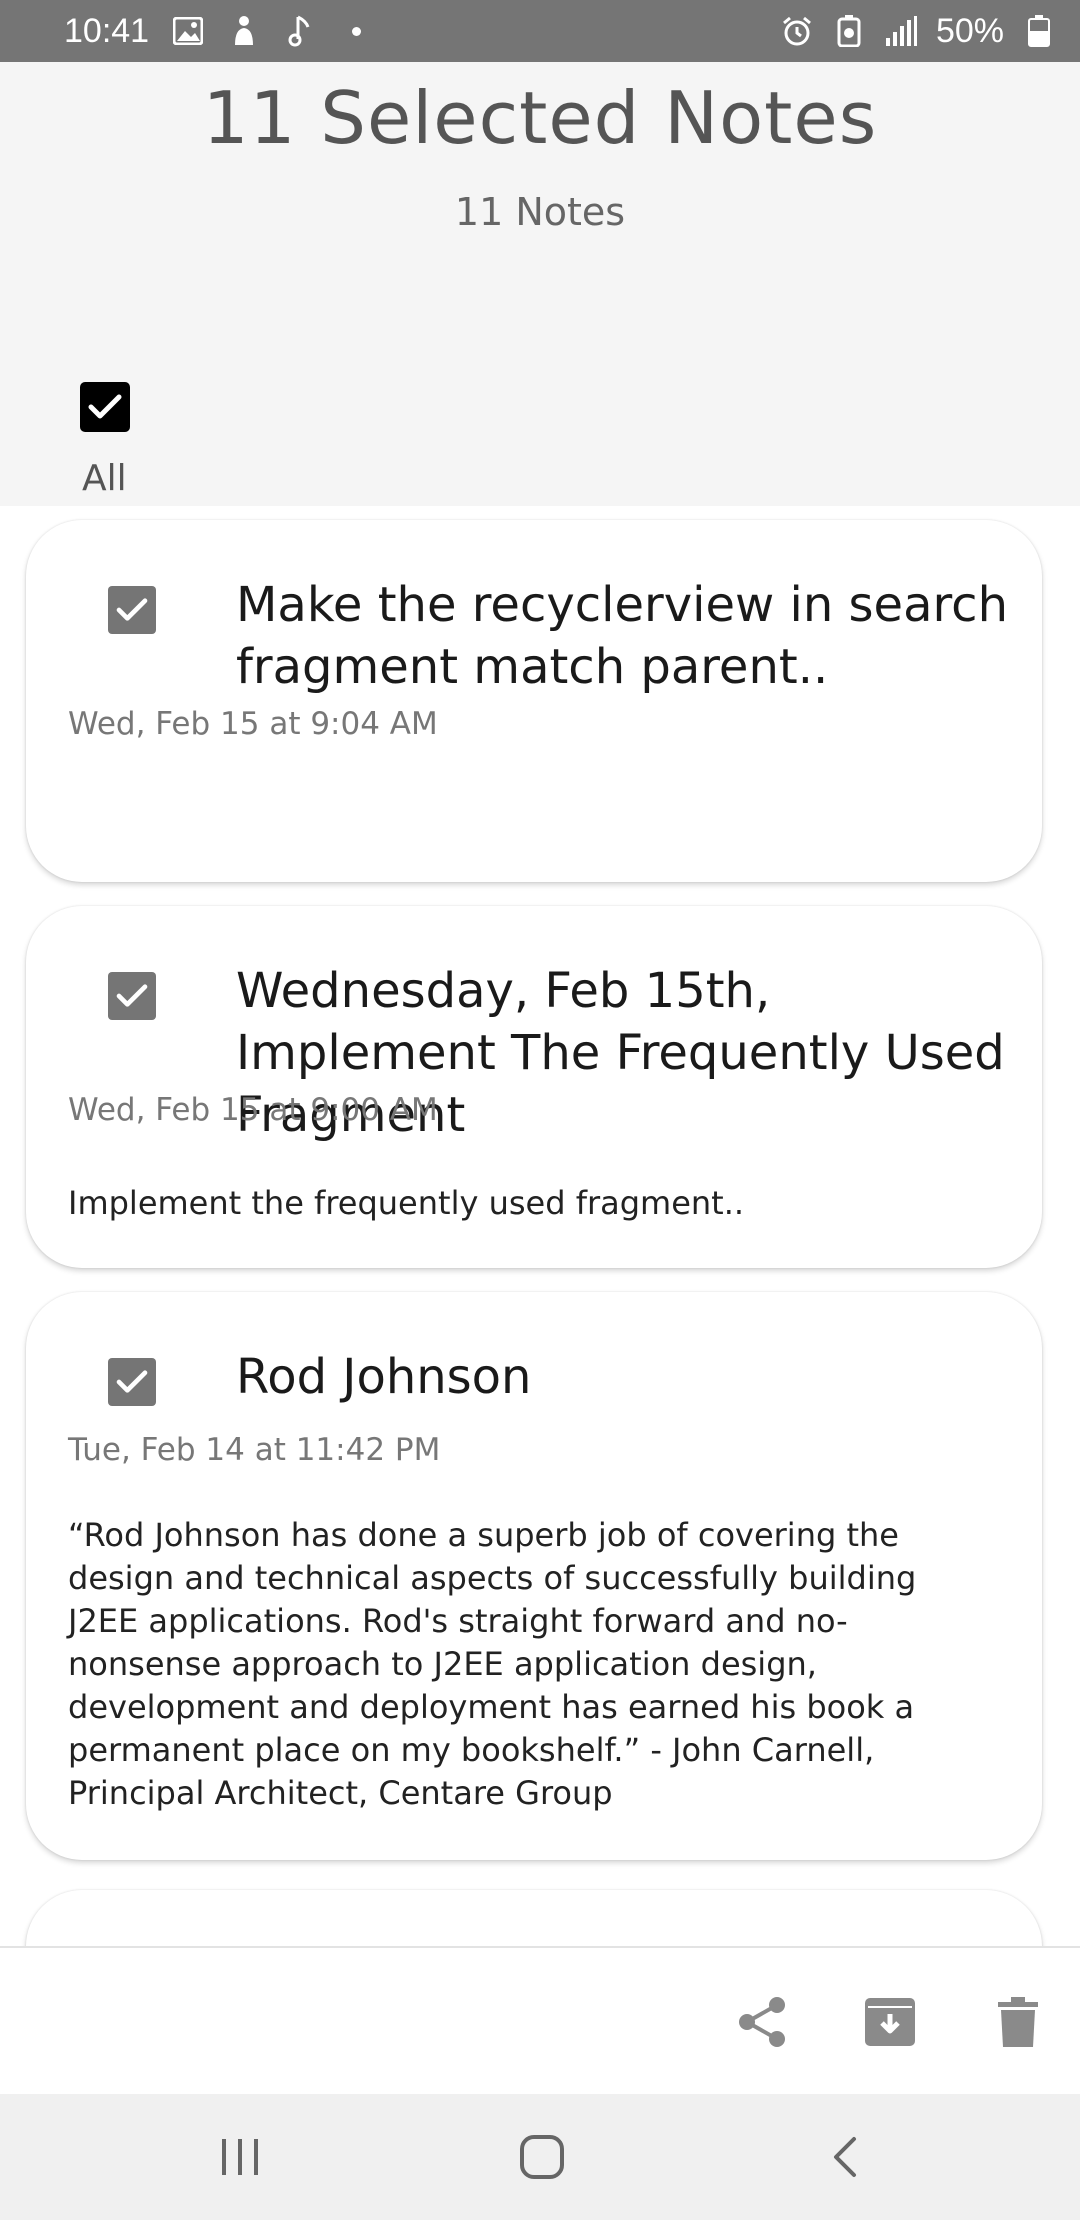 The width and height of the screenshot is (1080, 2220). Describe the element at coordinates (797, 31) in the screenshot. I see `alarm-icon` at that location.